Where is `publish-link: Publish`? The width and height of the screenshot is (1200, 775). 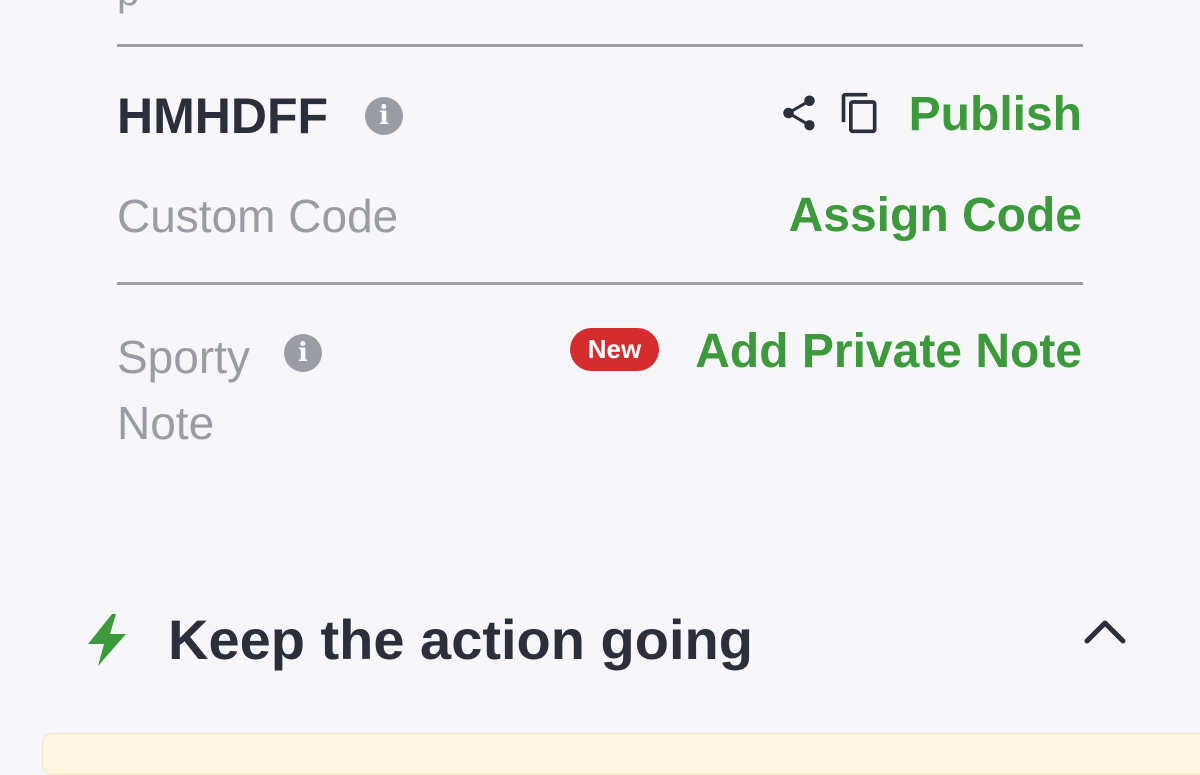 publish-link: Publish is located at coordinates (995, 115).